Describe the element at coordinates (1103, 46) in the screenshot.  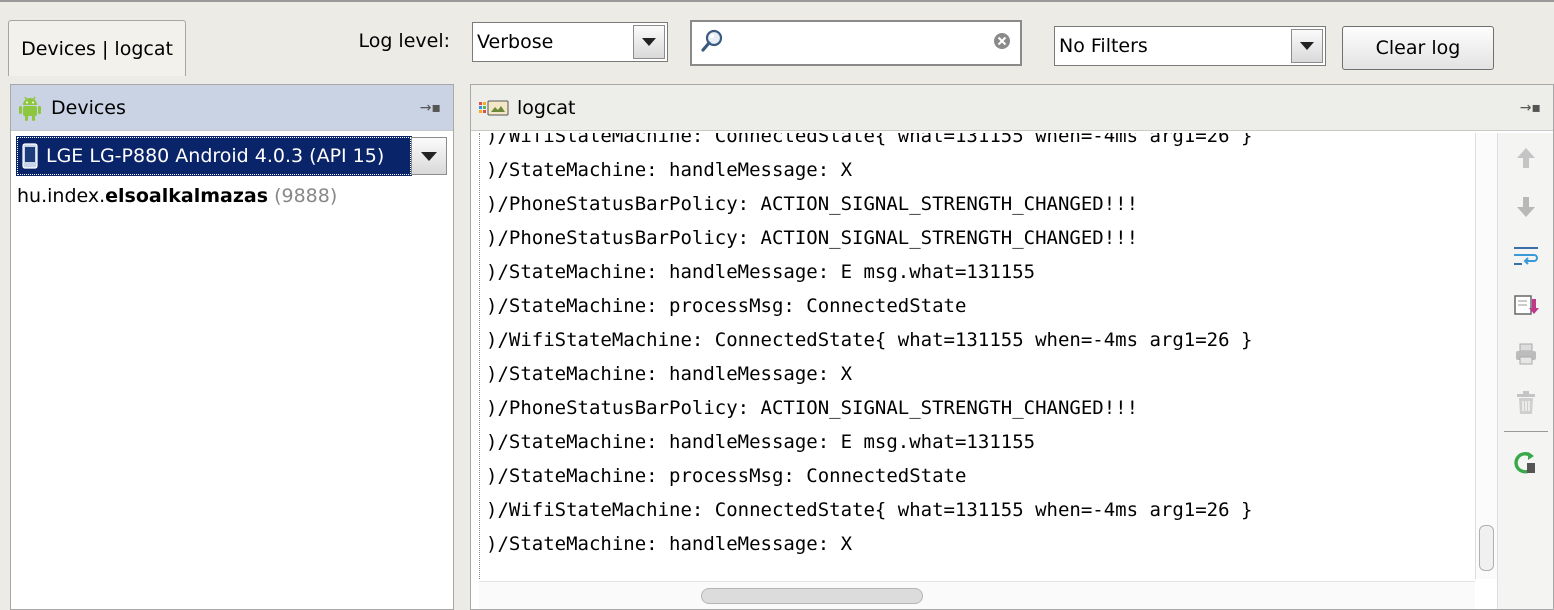
I see `filter-value: No Filters` at that location.